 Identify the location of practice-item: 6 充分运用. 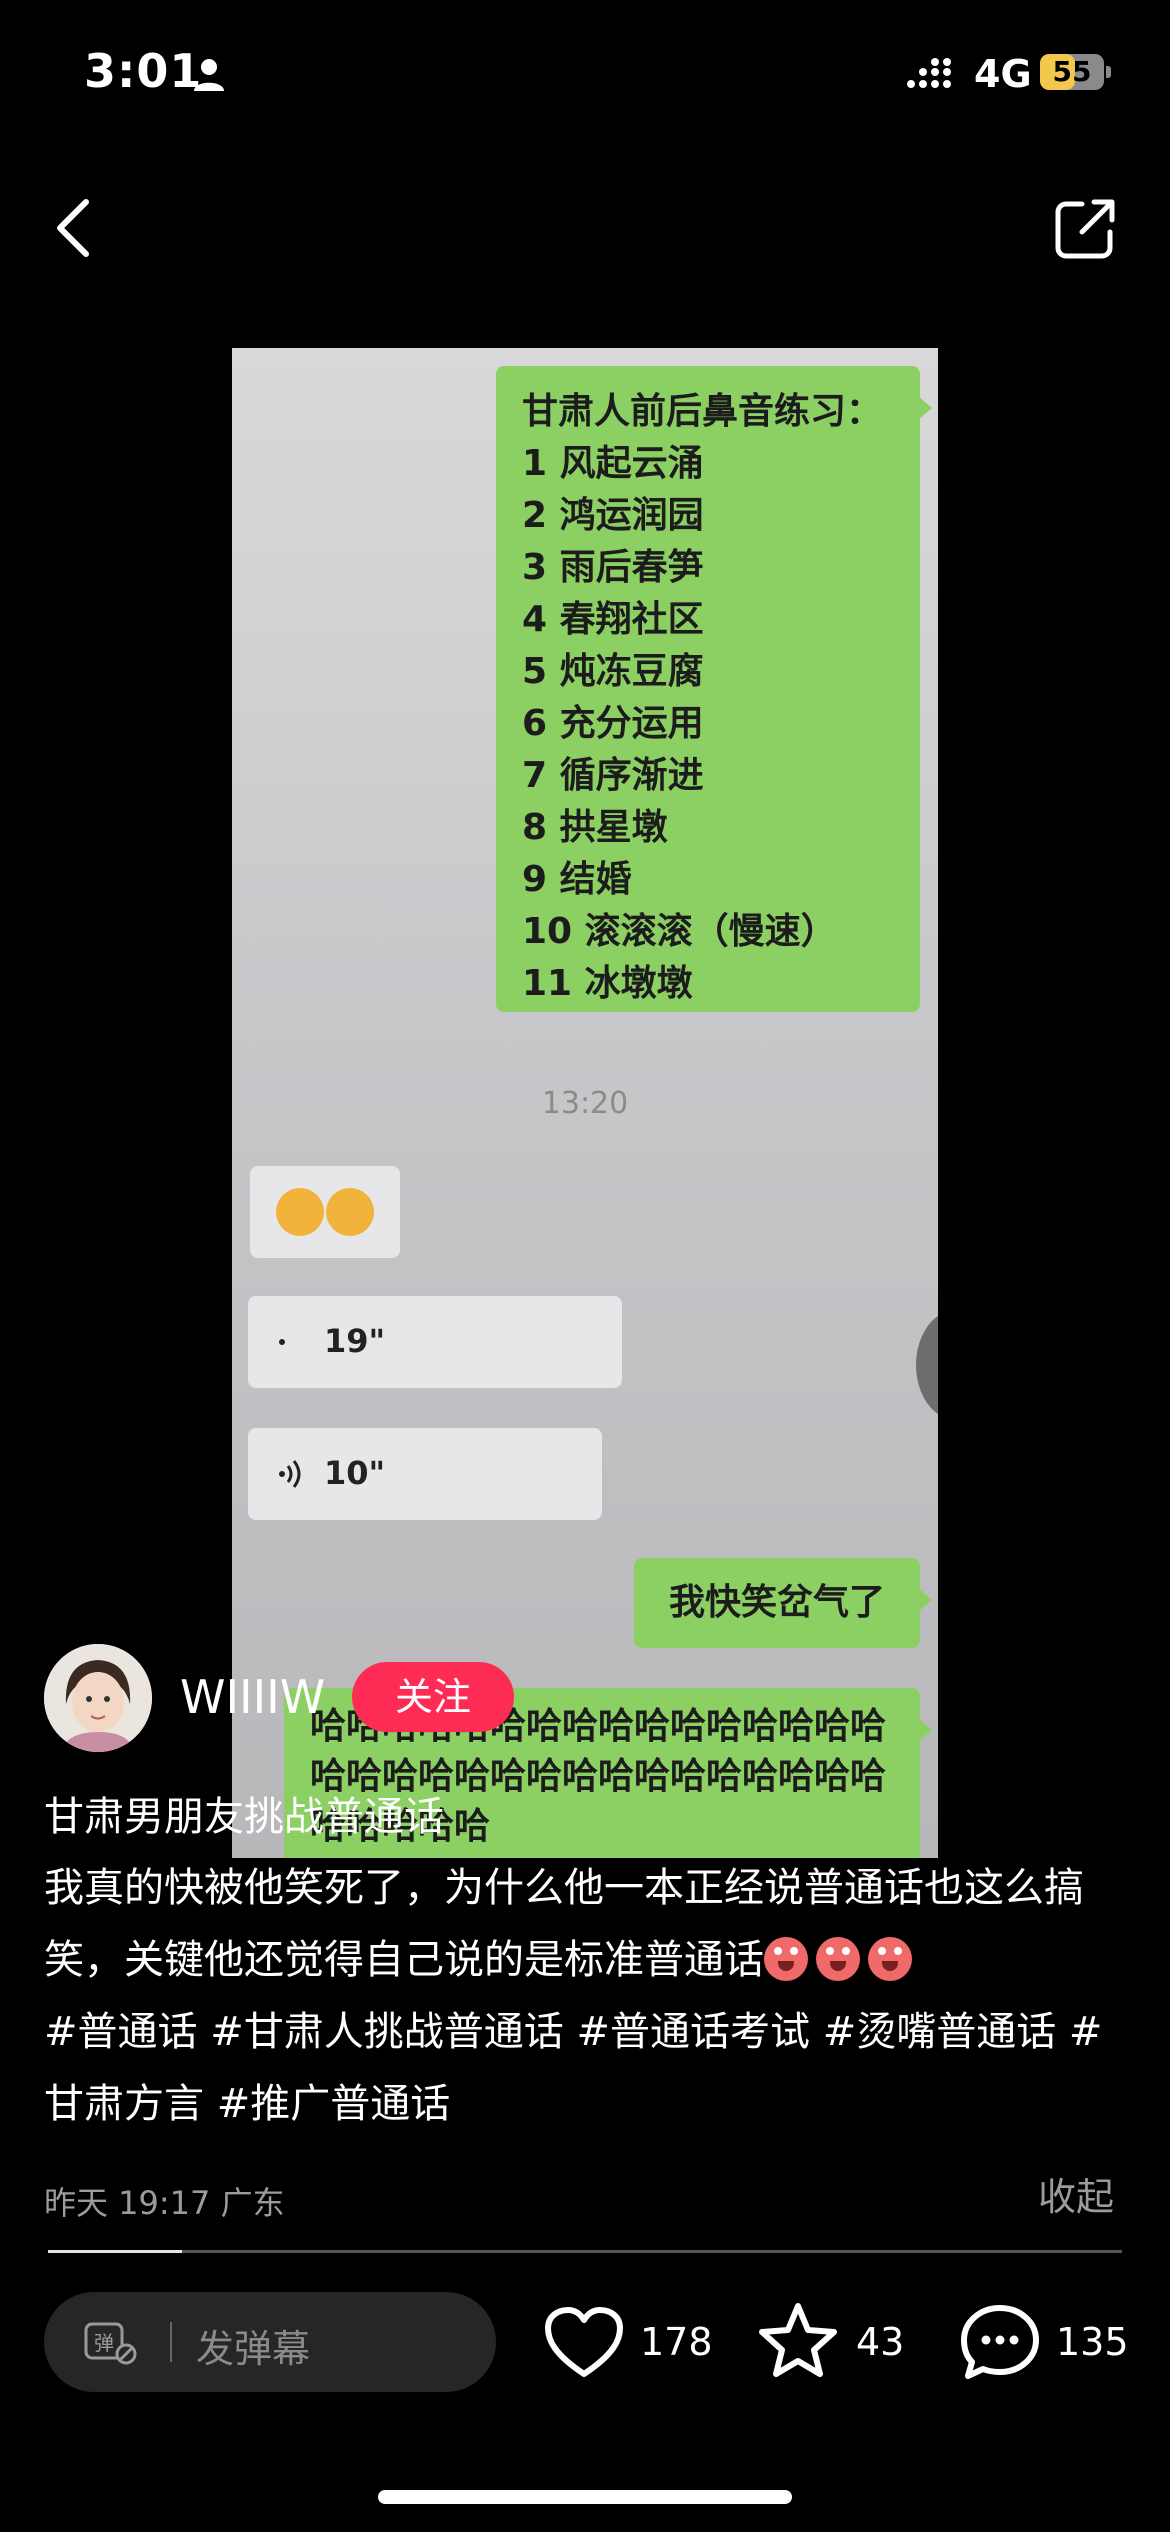
(613, 723).